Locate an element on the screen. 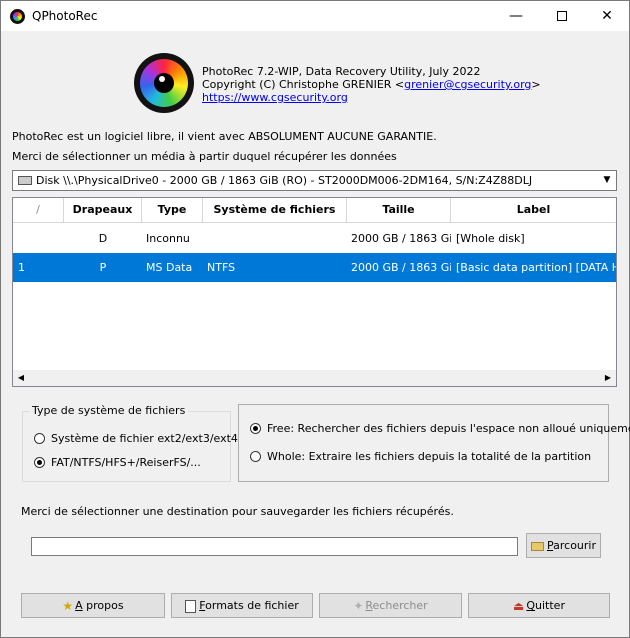  cell-label: [Whole disk] is located at coordinates (490, 238).